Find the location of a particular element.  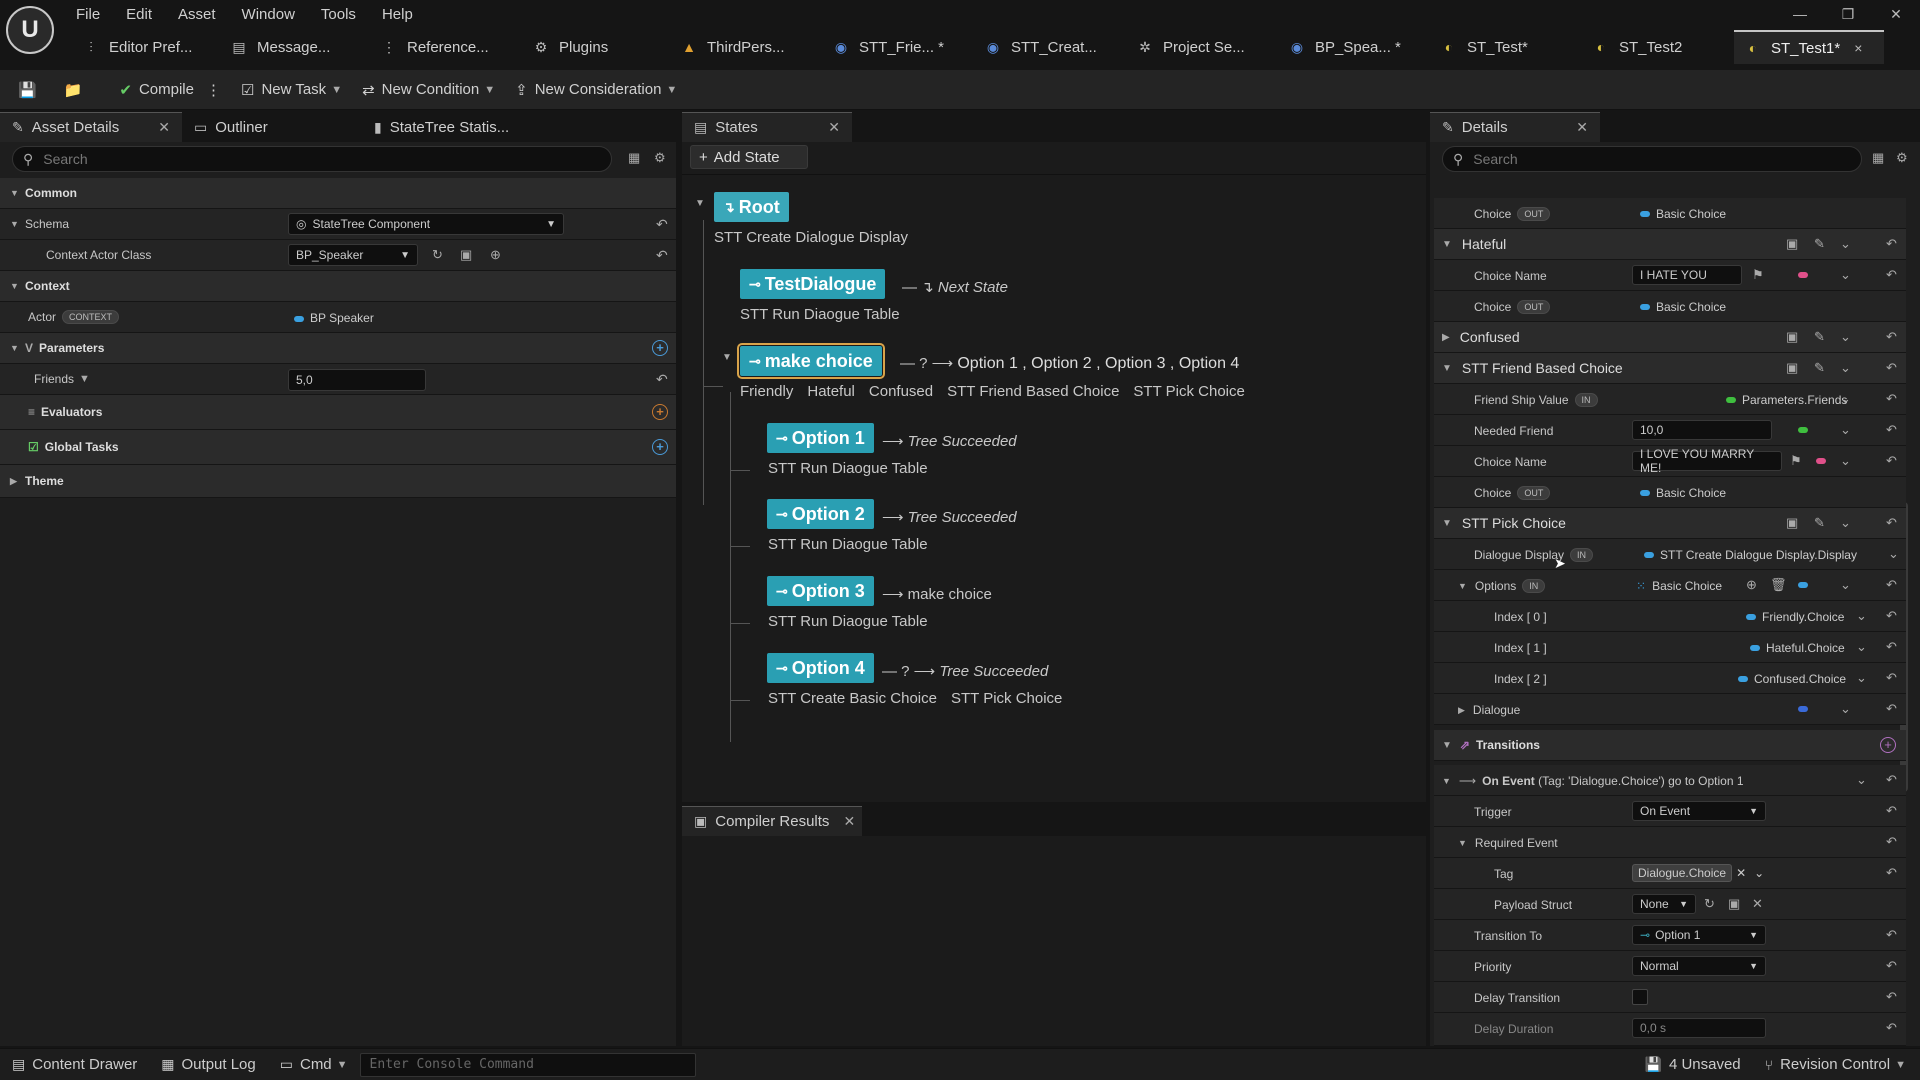

close-tab-icon: × is located at coordinates (1858, 48).